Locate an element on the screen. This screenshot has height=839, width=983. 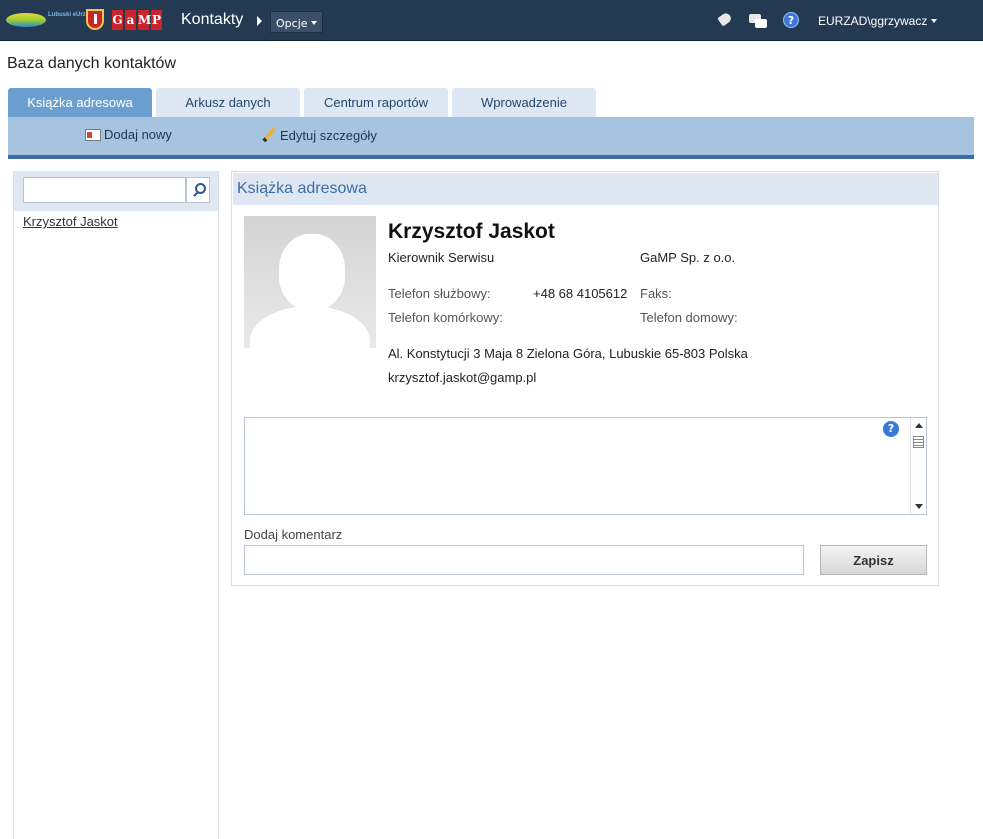
lubuski-logo: Lubuski eUrząd is located at coordinates (49, 20).